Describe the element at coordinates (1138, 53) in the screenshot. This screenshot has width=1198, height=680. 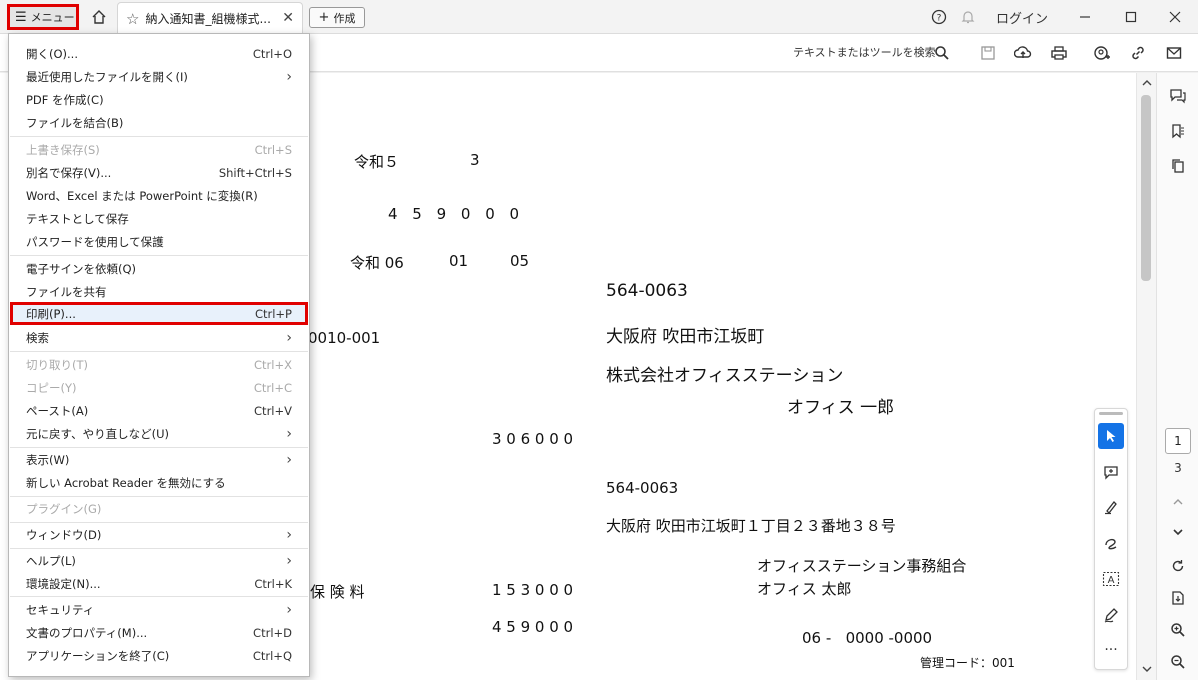
I see `copy-link-button` at that location.